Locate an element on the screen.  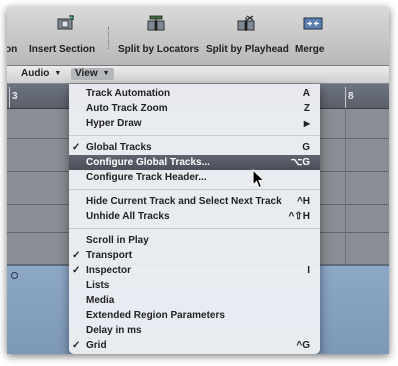
menu-item-label: Extended Region Parameters is located at coordinates (155, 315).